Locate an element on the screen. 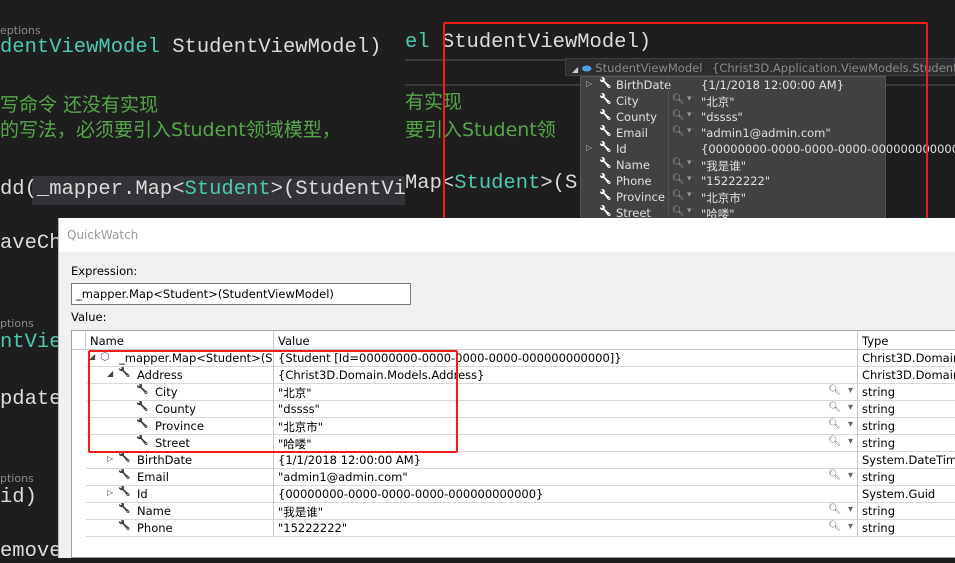 The image size is (955, 563). code-comment: 的写法，必须要引入Student领域模型， is located at coordinates (170, 130).